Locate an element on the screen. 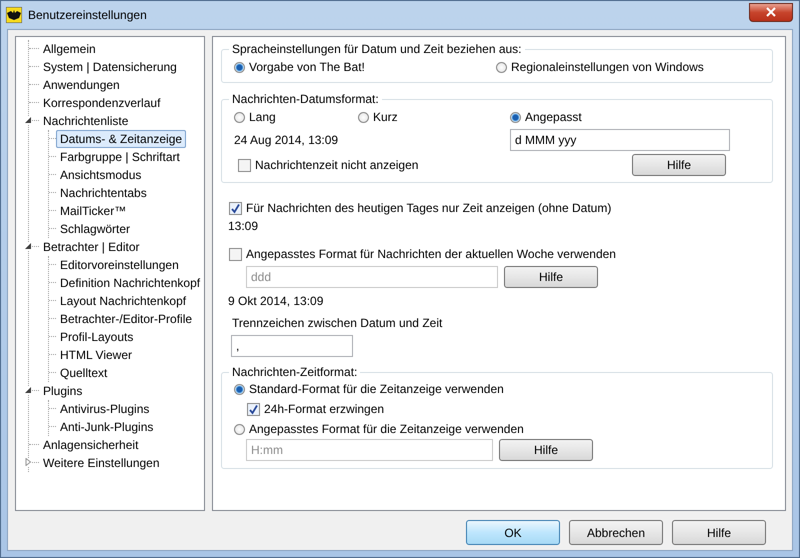 The width and height of the screenshot is (800, 558). tree-item: Nachrichtenliste is located at coordinates (85, 121).